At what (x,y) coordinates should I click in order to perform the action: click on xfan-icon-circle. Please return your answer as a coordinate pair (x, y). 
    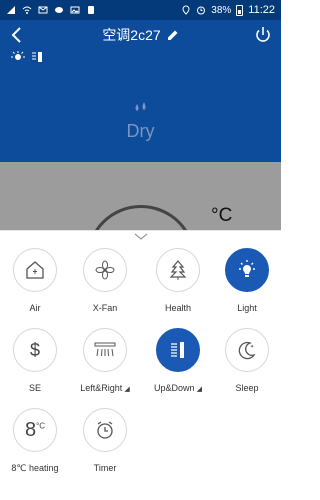
    Looking at the image, I should click on (105, 270).